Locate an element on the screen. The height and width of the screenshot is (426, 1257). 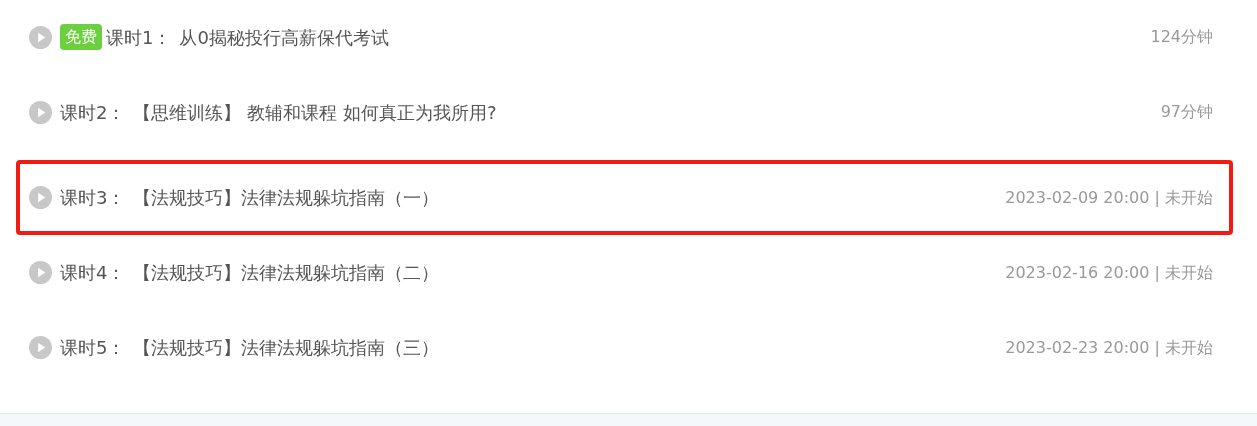
lesson-meta: 2023-02-09 20:00 | 未开始 is located at coordinates (1109, 197).